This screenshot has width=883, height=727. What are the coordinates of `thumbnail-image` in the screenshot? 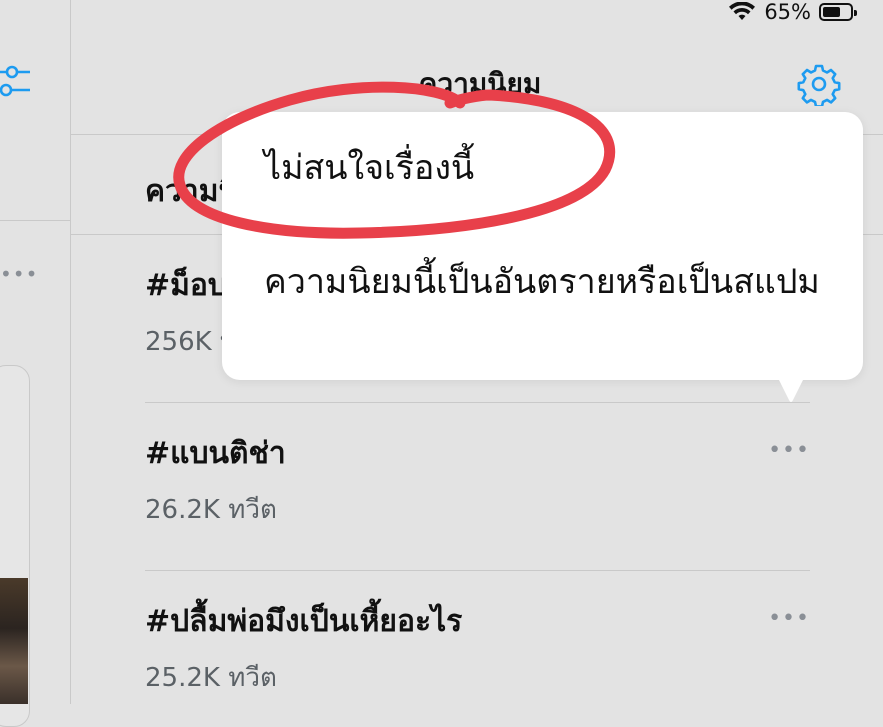 It's located at (14, 641).